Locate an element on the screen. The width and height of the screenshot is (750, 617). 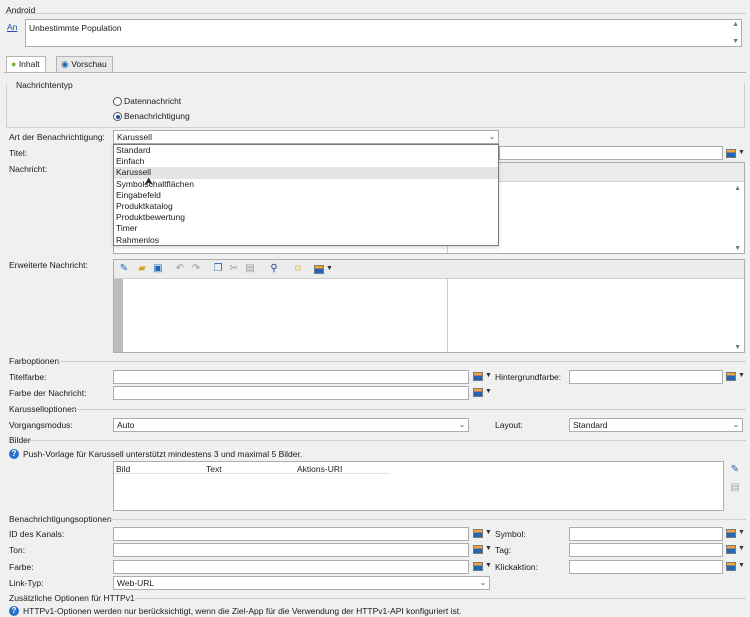
insert-field-icon: ✎ is located at coordinates (124, 269).